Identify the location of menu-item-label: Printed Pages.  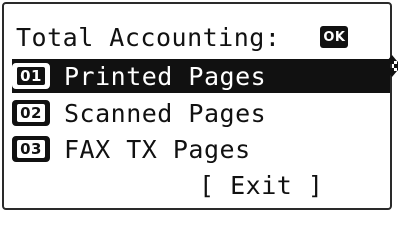
(165, 76).